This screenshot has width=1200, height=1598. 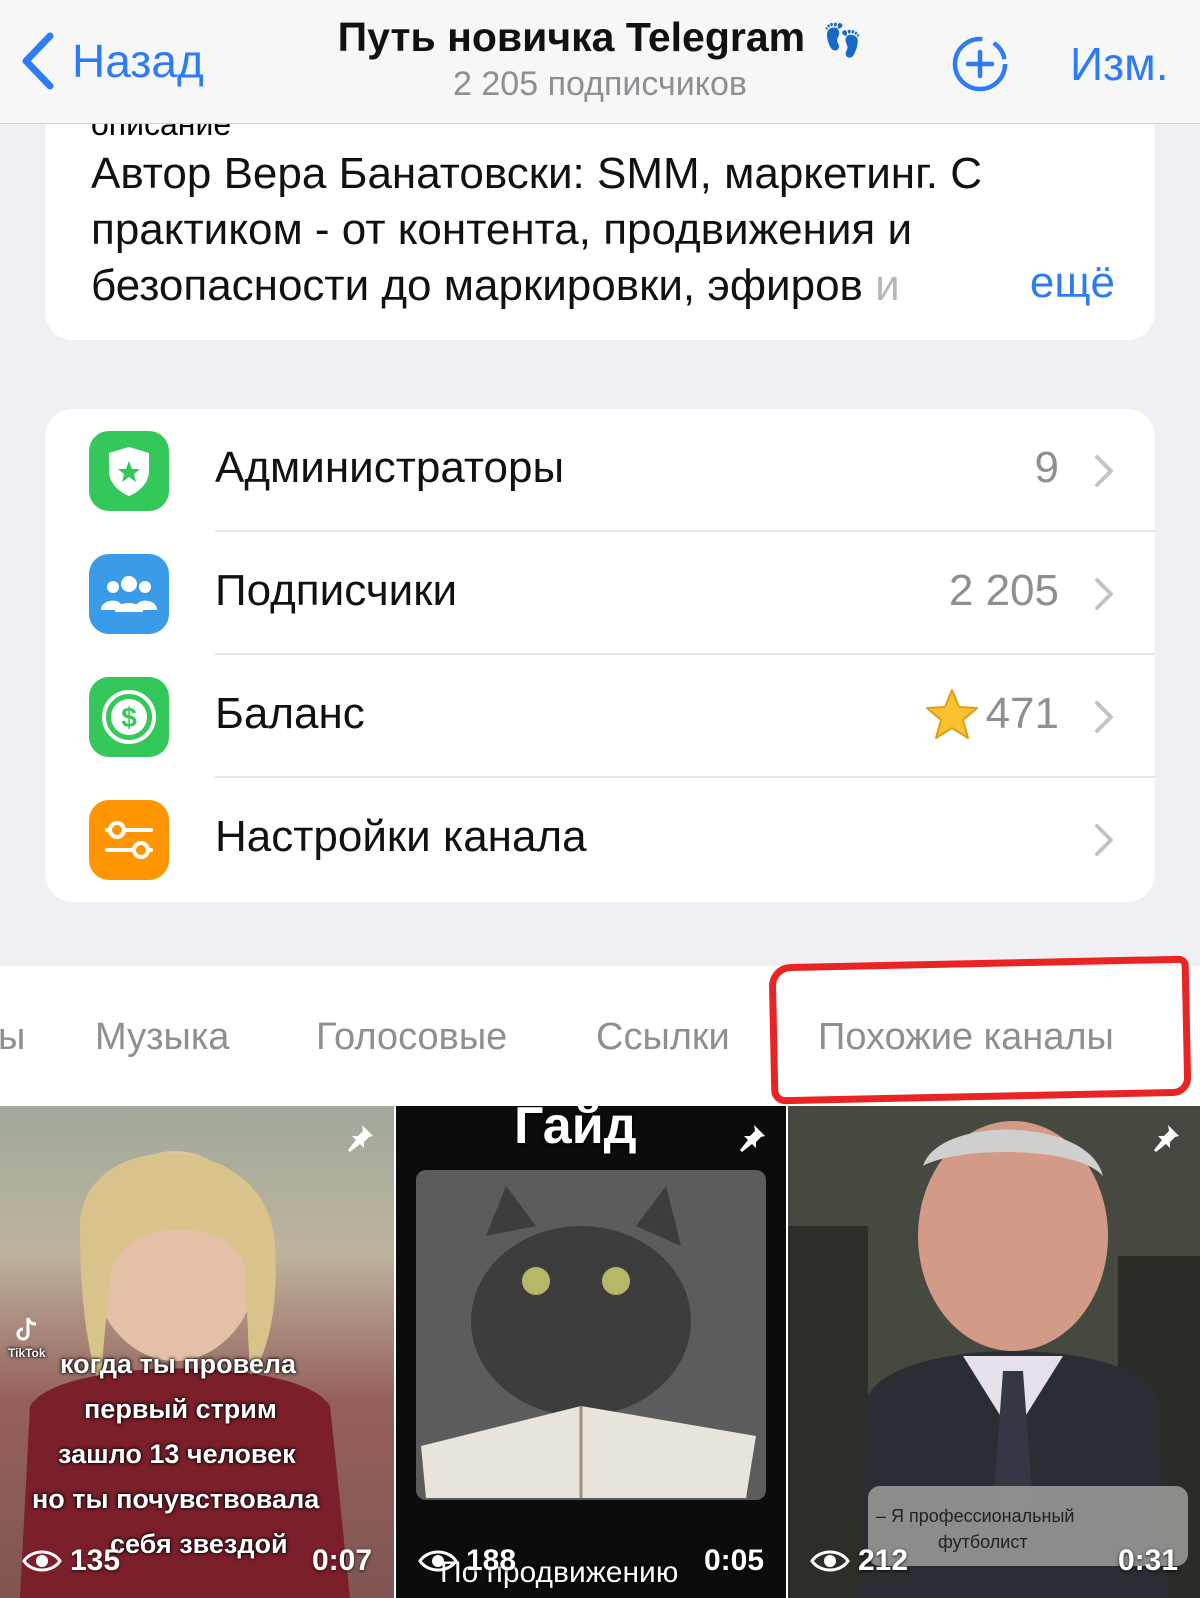 What do you see at coordinates (980, 64) in the screenshot?
I see `add-story-icon` at bounding box center [980, 64].